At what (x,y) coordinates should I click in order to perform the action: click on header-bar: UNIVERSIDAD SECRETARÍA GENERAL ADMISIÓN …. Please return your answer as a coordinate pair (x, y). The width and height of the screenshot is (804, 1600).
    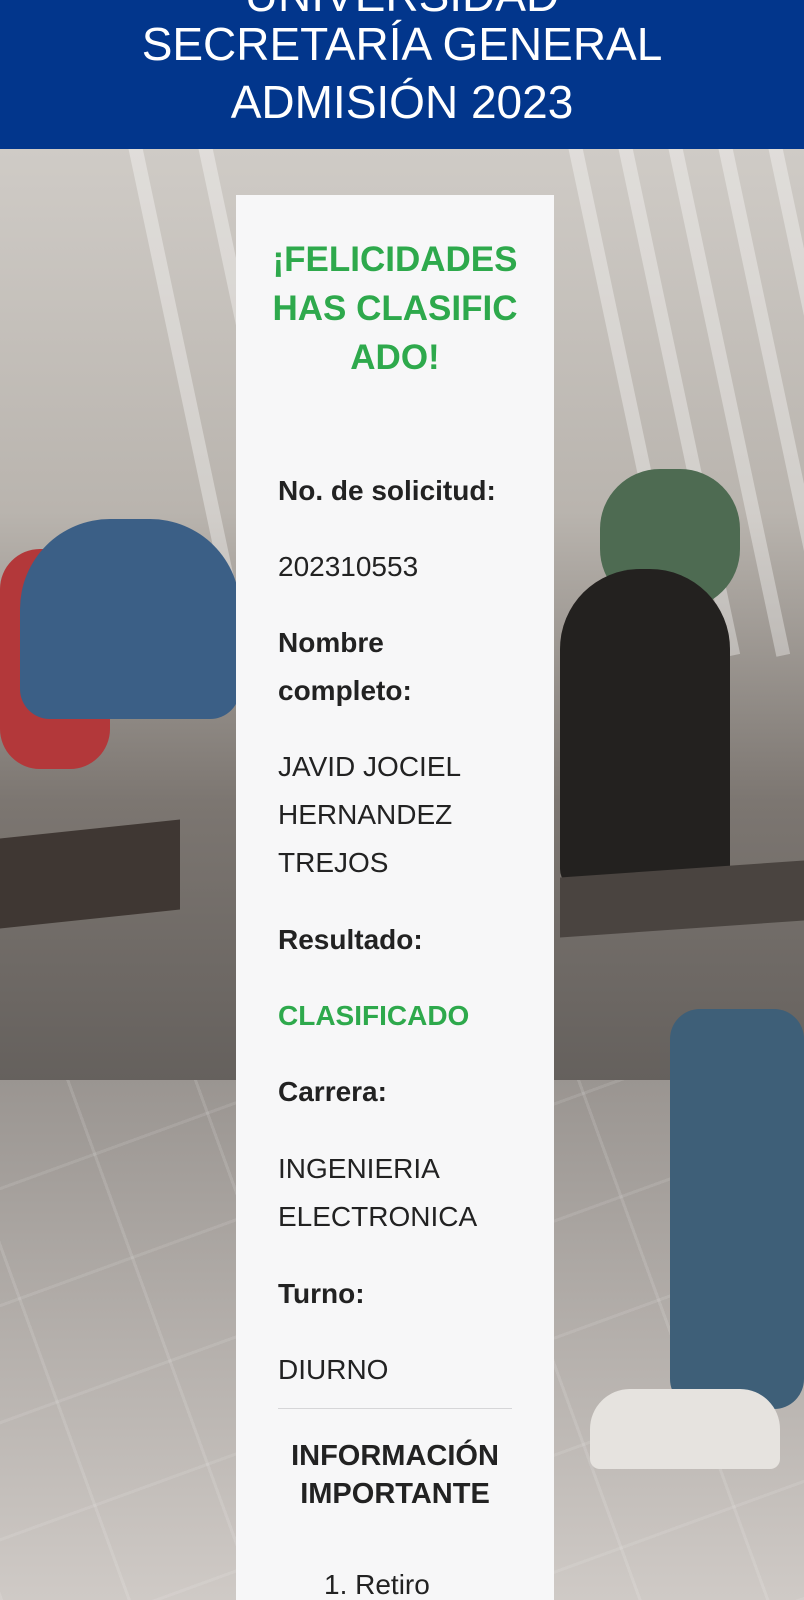
    Looking at the image, I should click on (402, 74).